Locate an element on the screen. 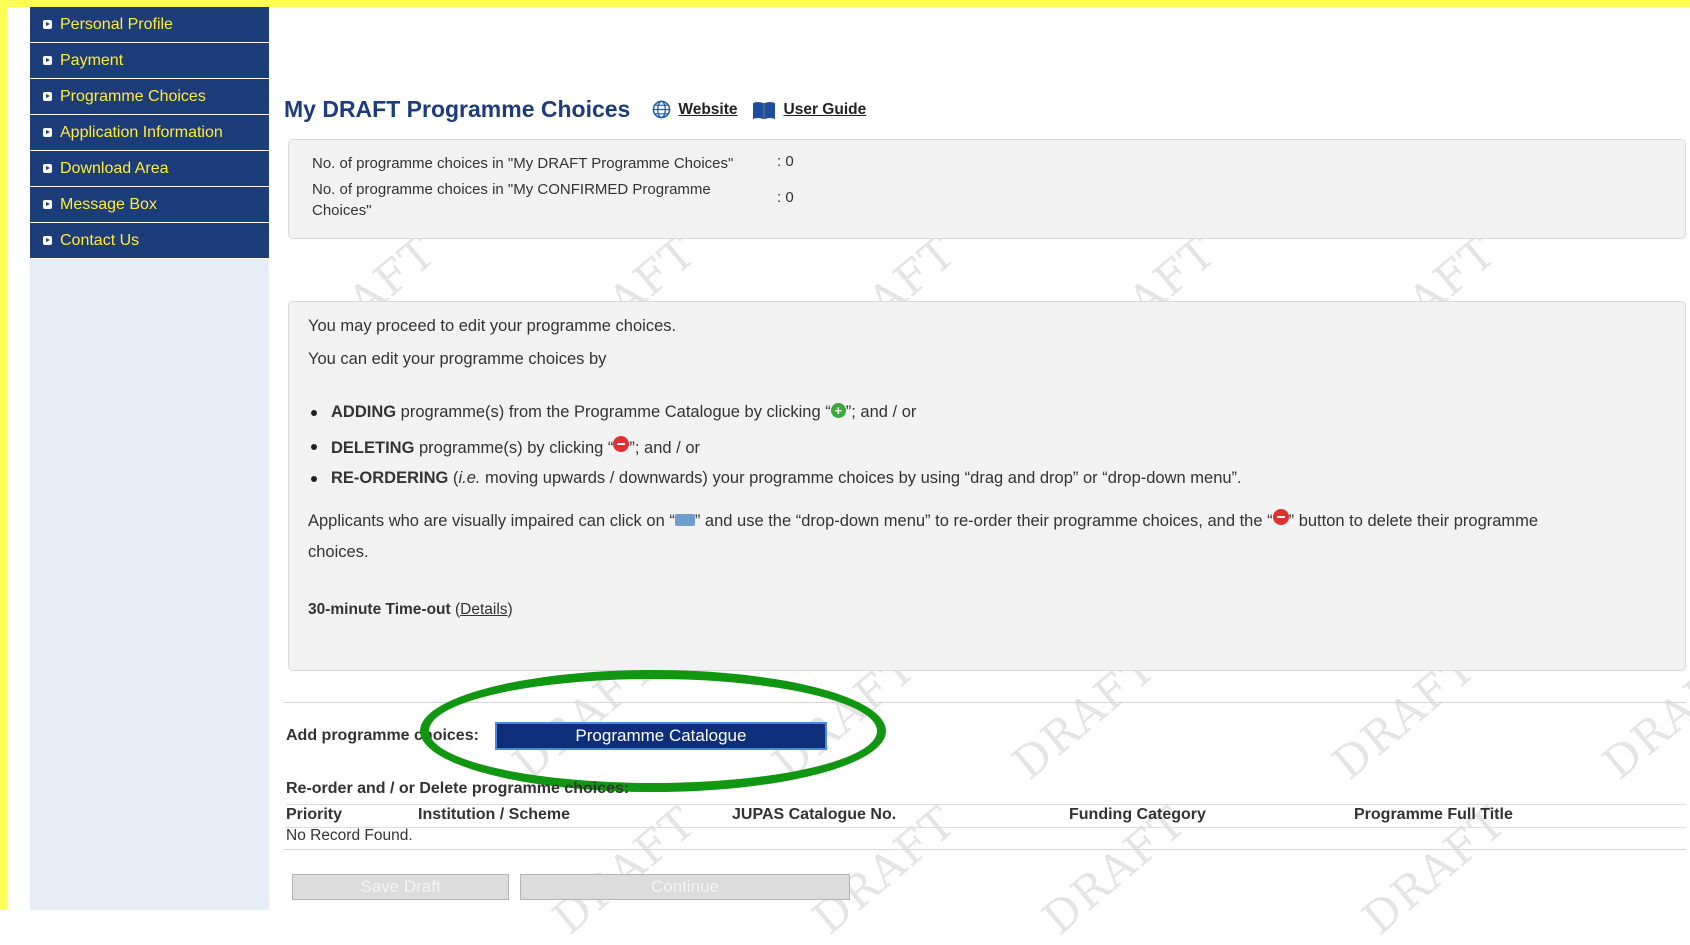 This screenshot has width=1690, height=945. reorder-italic: i.e. is located at coordinates (469, 478).